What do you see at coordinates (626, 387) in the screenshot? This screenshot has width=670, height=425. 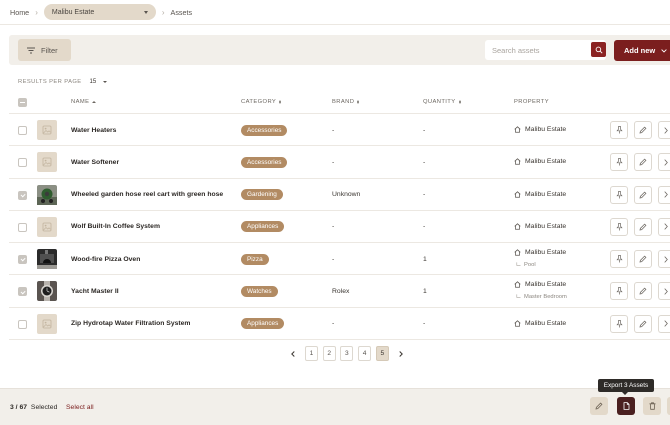 I see `export-tooltip: Export 3 Assets` at bounding box center [626, 387].